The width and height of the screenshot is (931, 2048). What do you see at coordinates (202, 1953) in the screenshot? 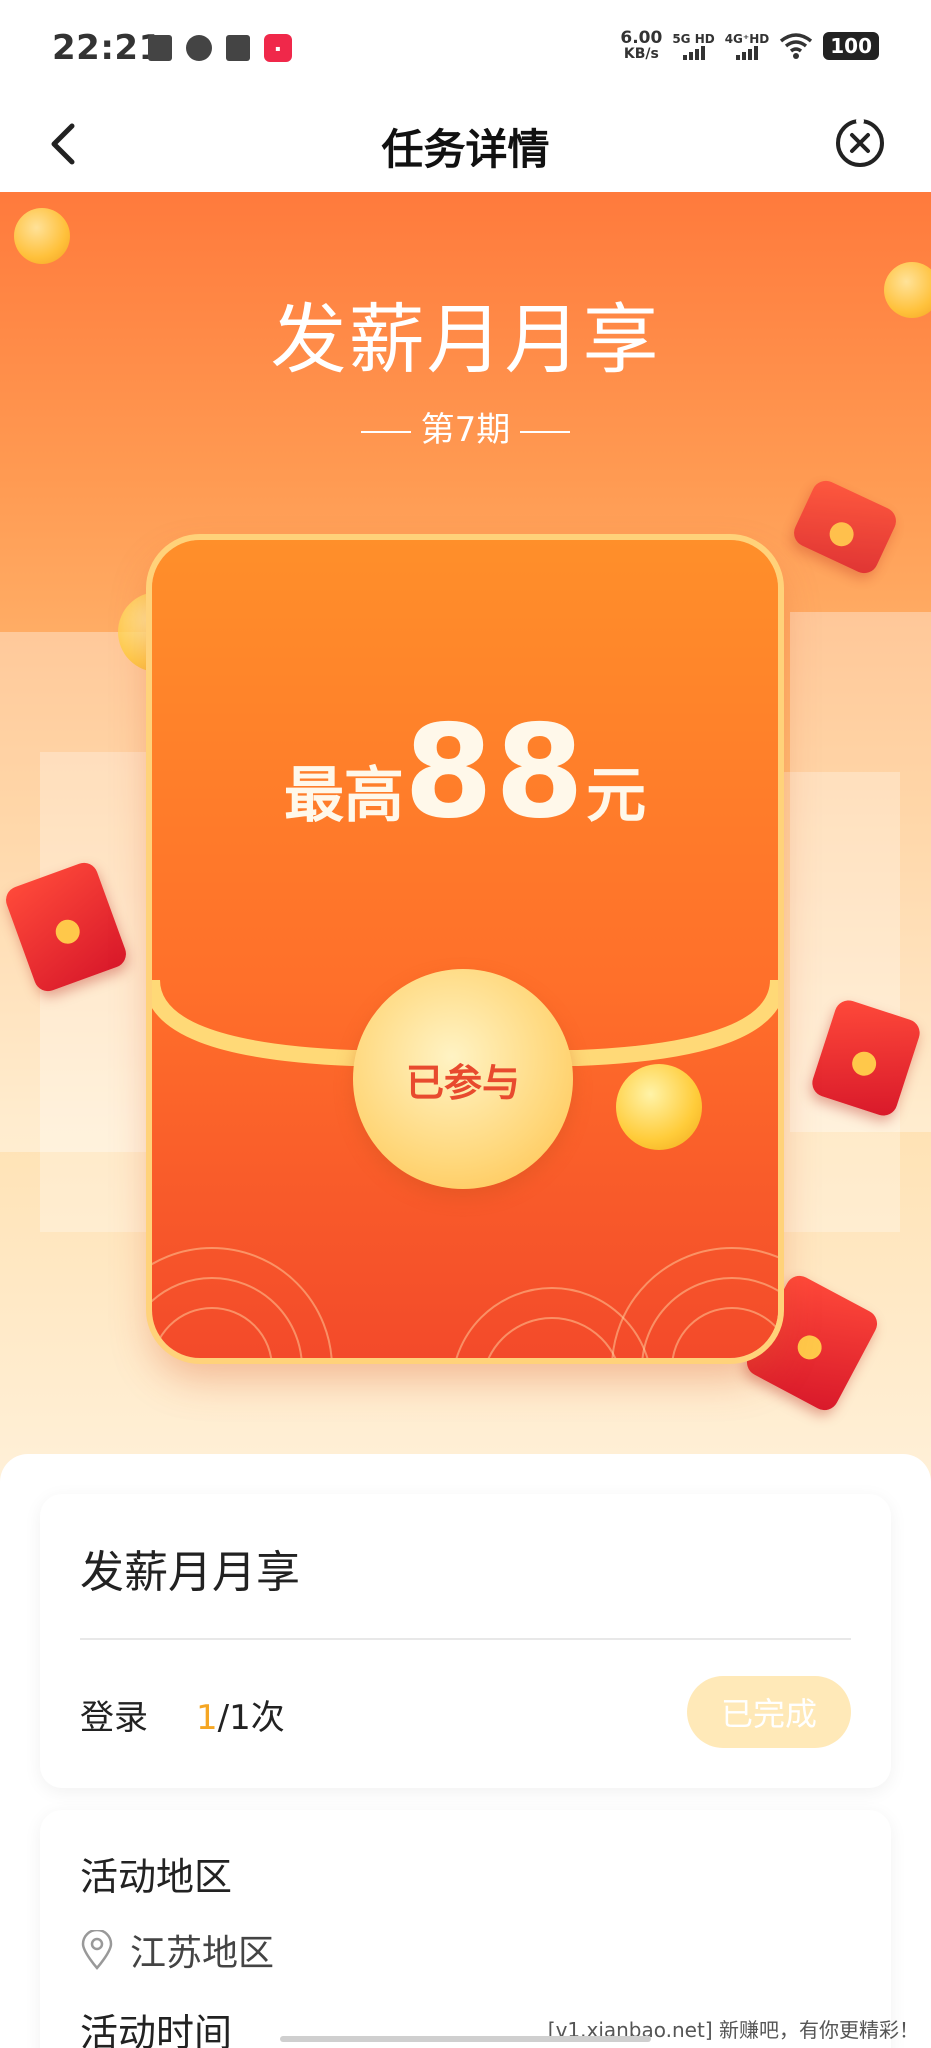
I see `activity-area-value: 江苏地区` at bounding box center [202, 1953].